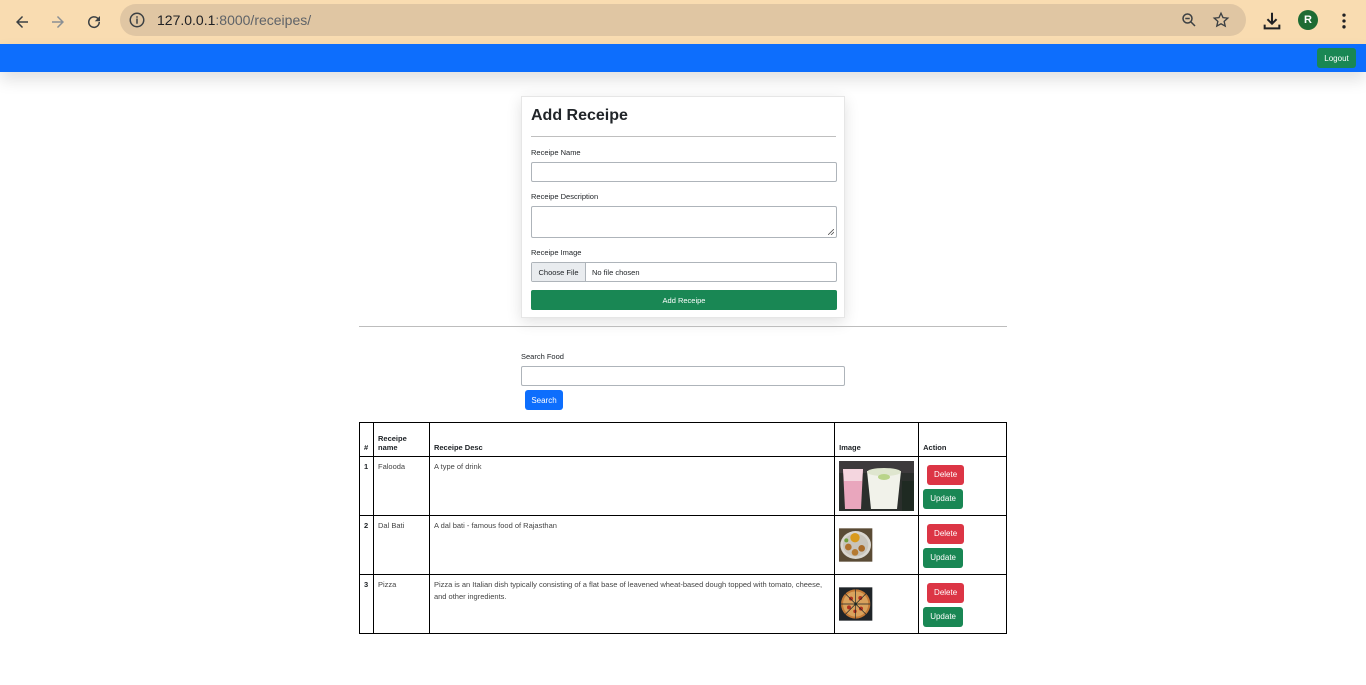  I want to click on row-number: 3, so click(366, 604).